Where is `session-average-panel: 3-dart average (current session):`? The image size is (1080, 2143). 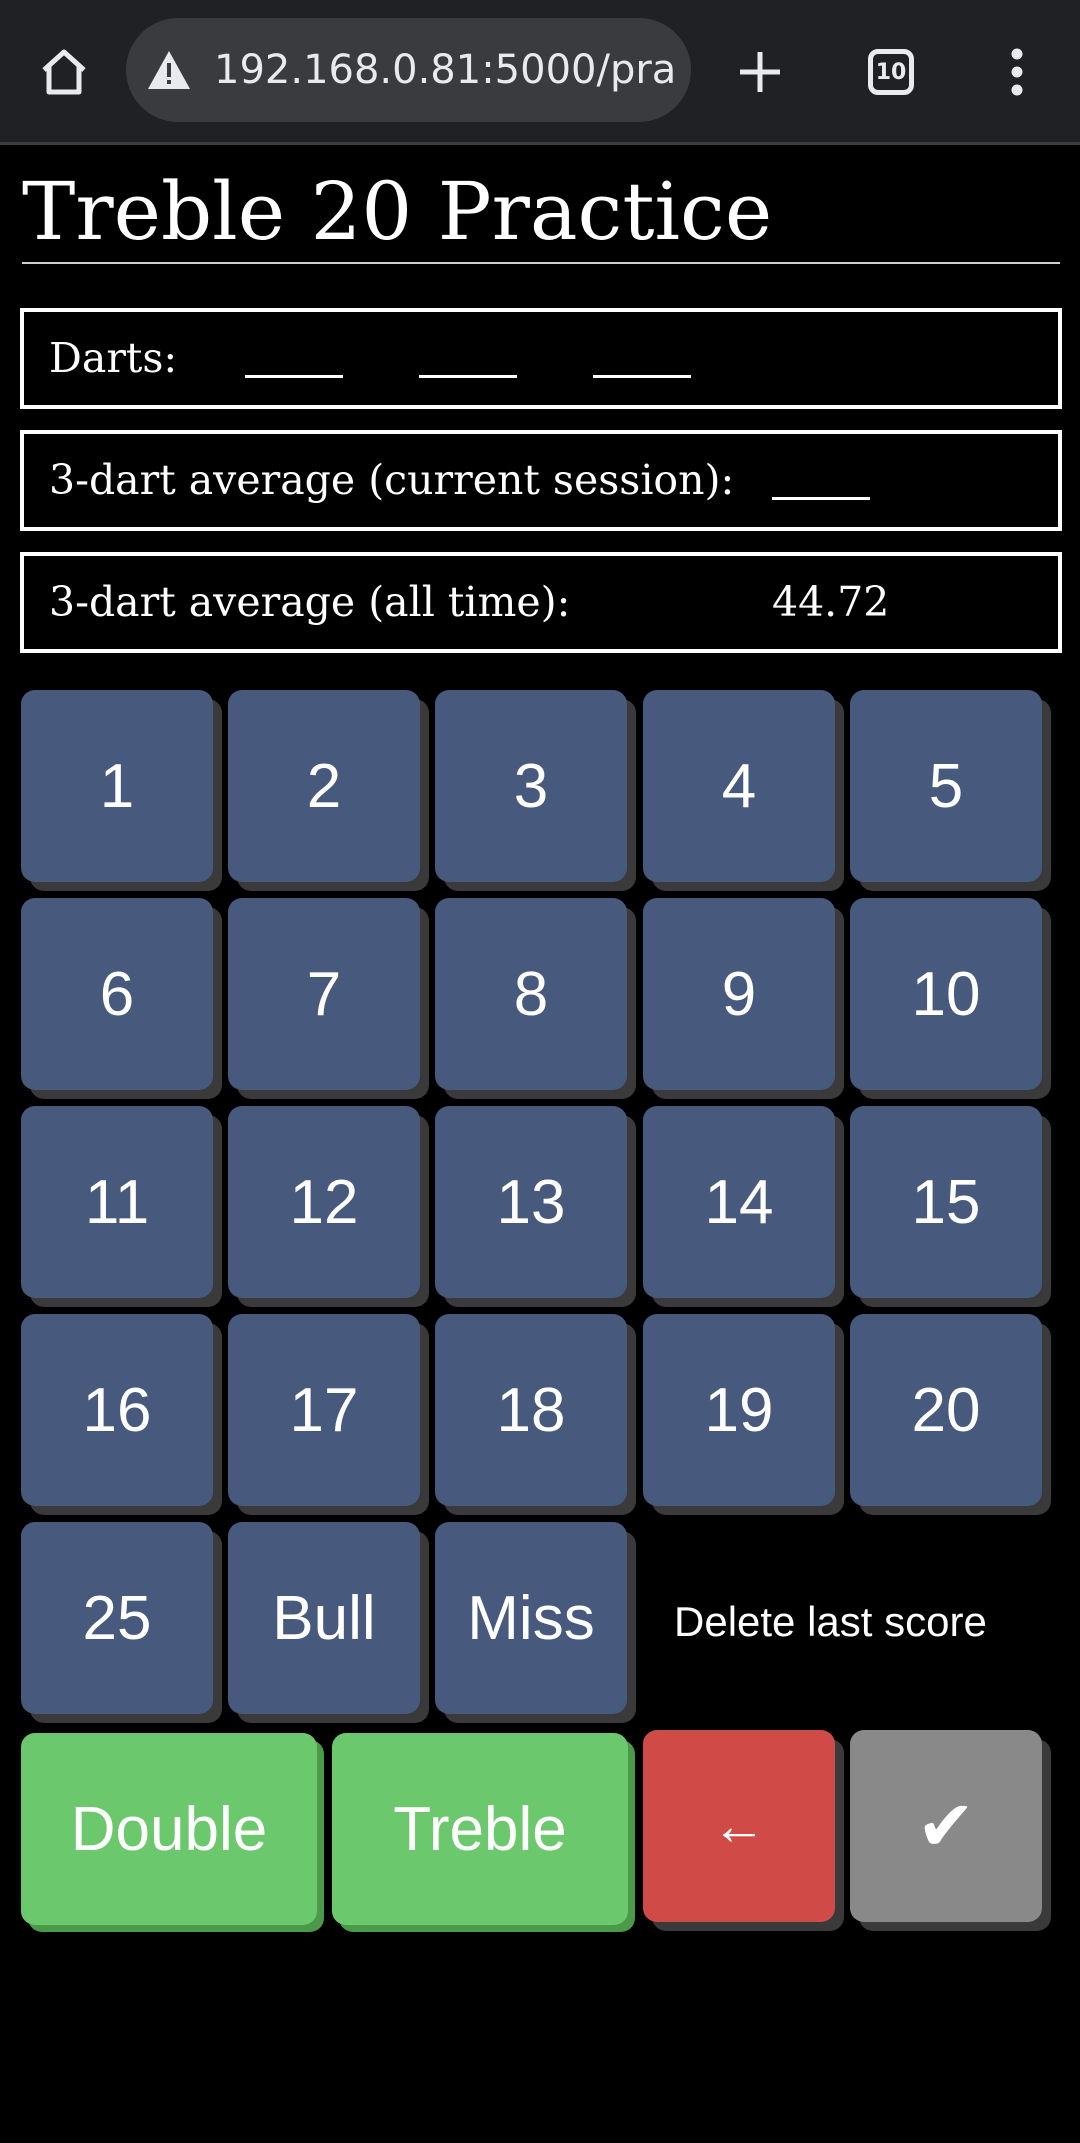
session-average-panel: 3-dart average (current session): is located at coordinates (541, 480).